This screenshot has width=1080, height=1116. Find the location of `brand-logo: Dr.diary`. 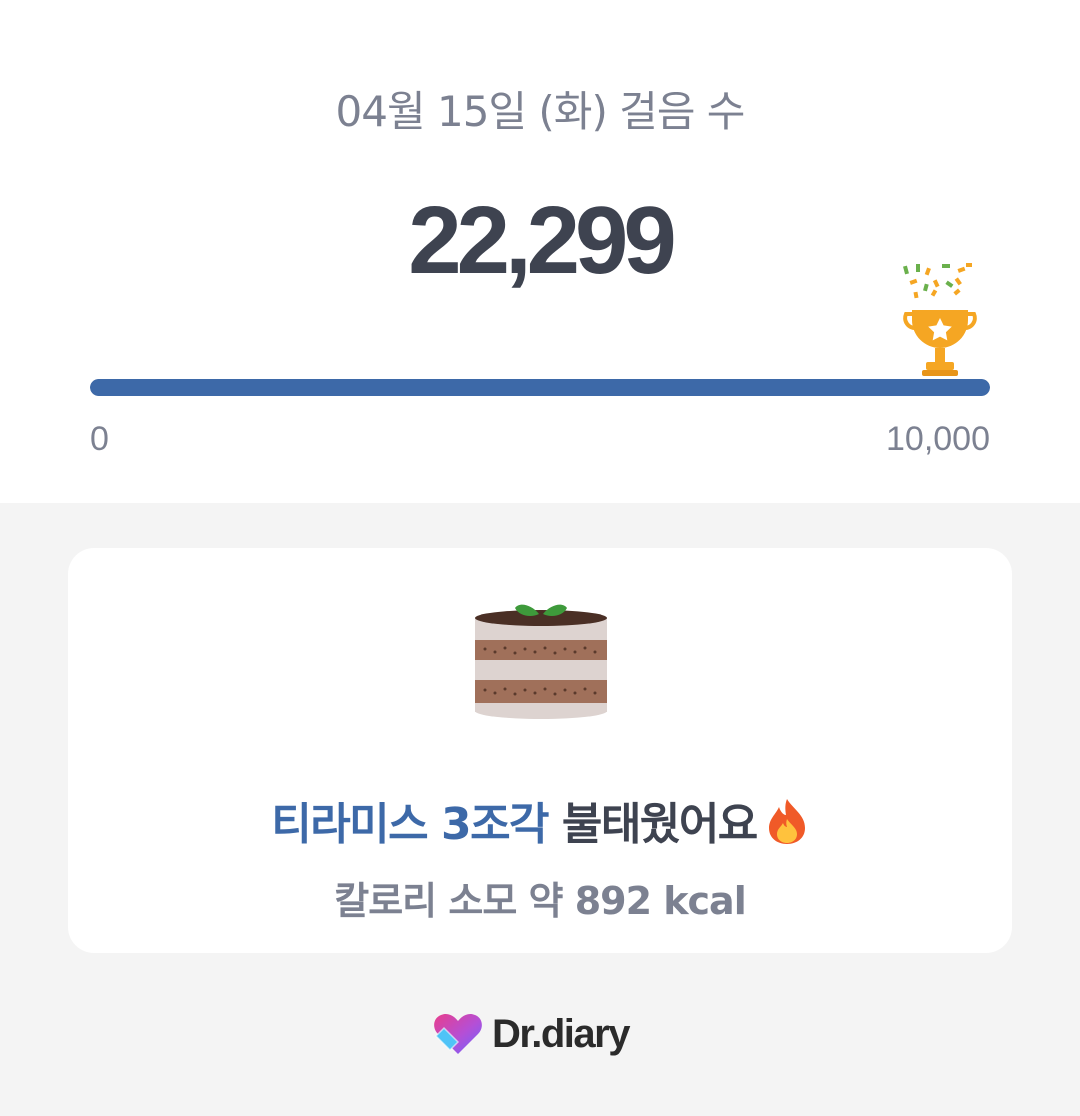

brand-logo: Dr.diary is located at coordinates (531, 1034).